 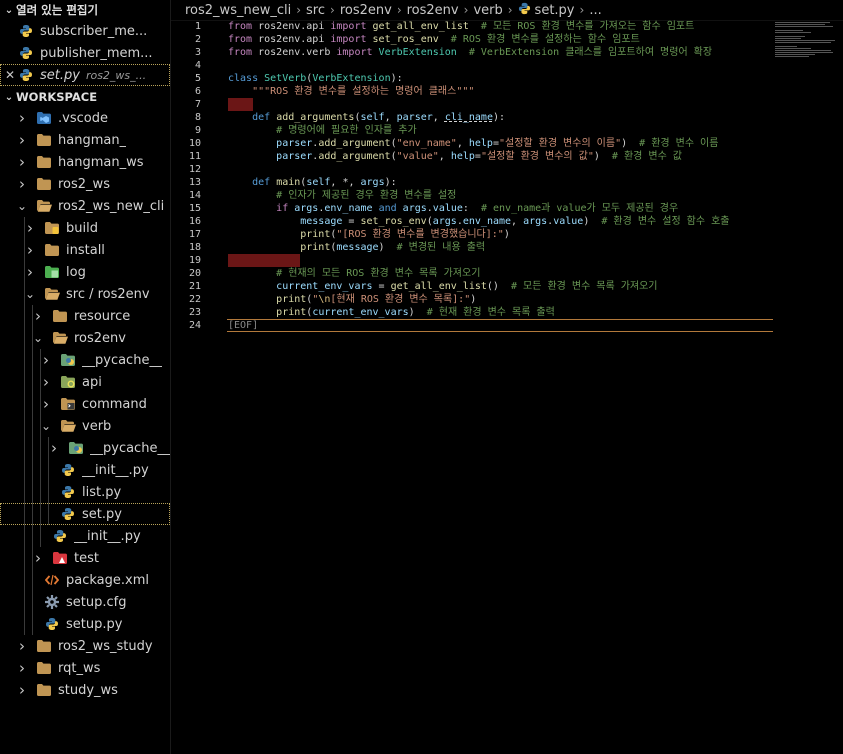 What do you see at coordinates (85, 558) in the screenshot?
I see `tree-folder-item: › test` at bounding box center [85, 558].